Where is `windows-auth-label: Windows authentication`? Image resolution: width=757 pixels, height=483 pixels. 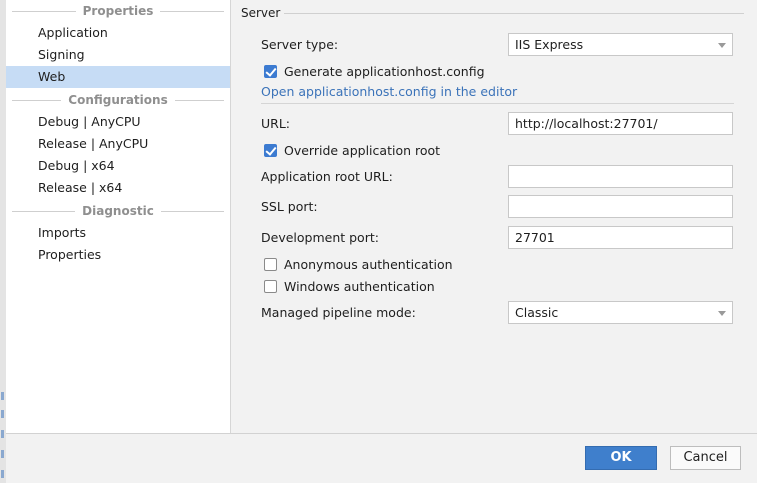 windows-auth-label: Windows authentication is located at coordinates (359, 286).